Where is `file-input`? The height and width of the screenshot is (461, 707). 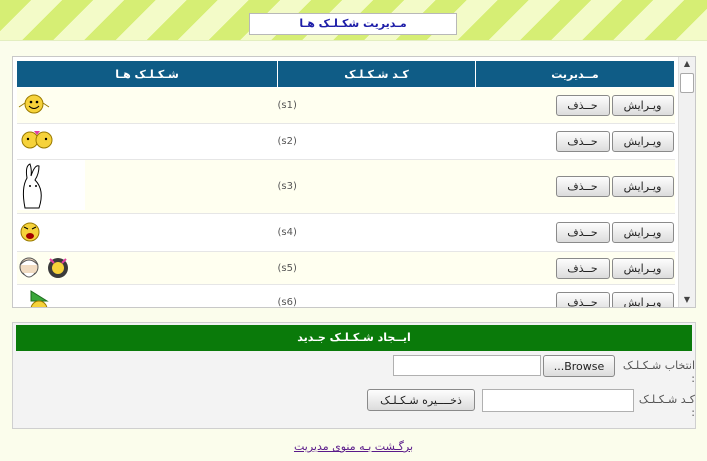 file-input is located at coordinates (467, 365).